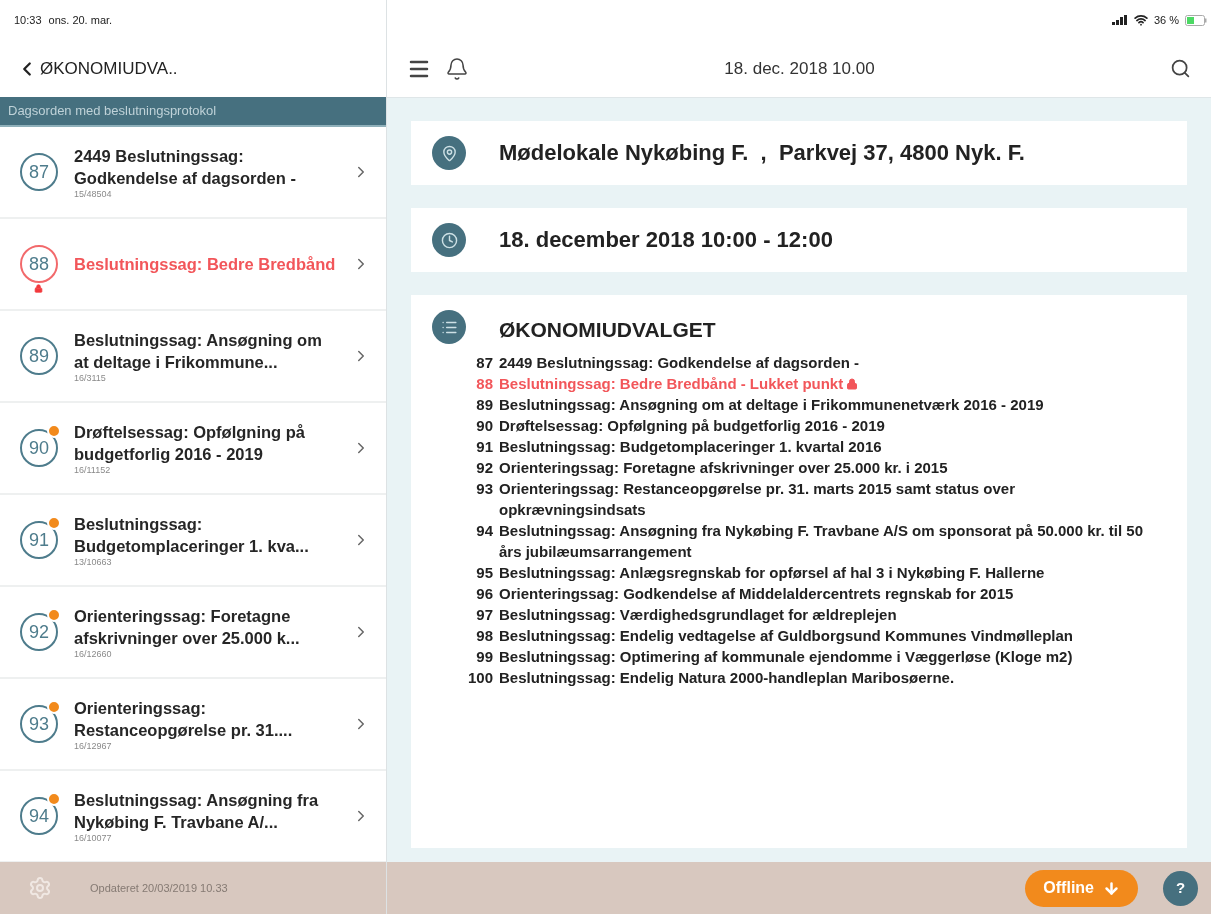  Describe the element at coordinates (484, 447) in the screenshot. I see `agenda-number: 91` at that location.